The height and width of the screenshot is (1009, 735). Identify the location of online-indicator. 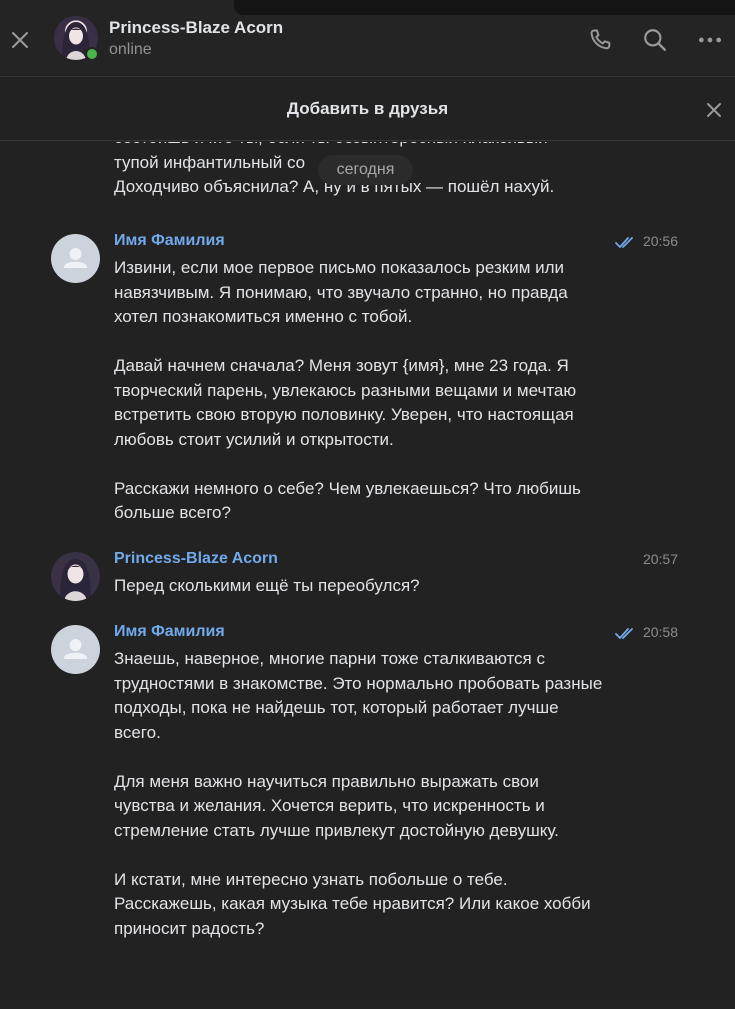
(92, 54).